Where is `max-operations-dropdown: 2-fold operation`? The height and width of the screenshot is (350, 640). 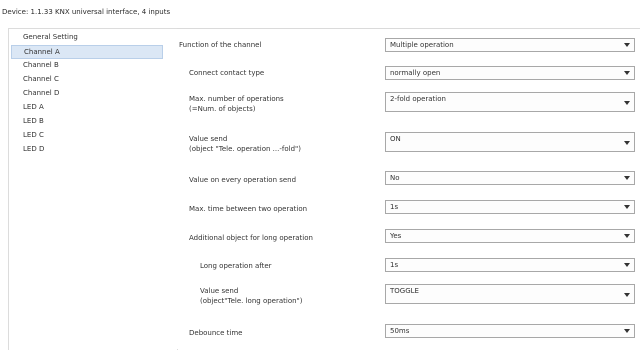 max-operations-dropdown: 2-fold operation is located at coordinates (510, 102).